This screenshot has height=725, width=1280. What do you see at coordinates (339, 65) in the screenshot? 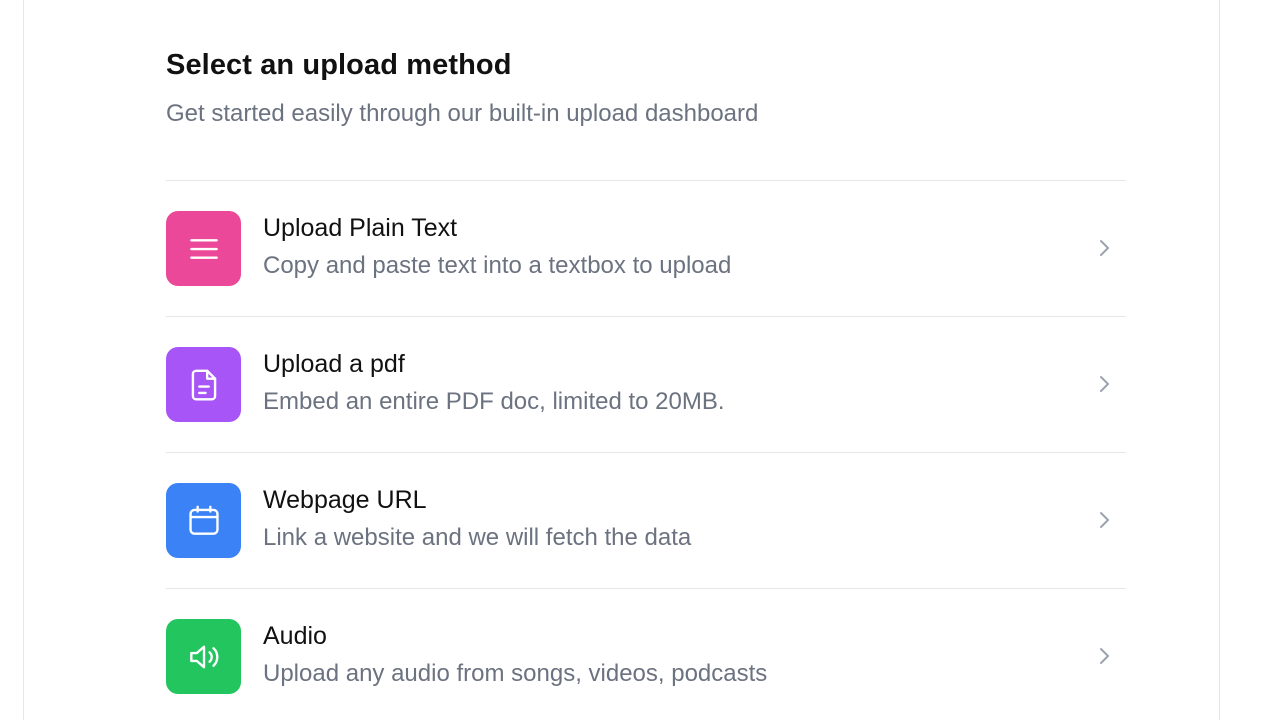
I see `page-title: Select an upload method` at bounding box center [339, 65].